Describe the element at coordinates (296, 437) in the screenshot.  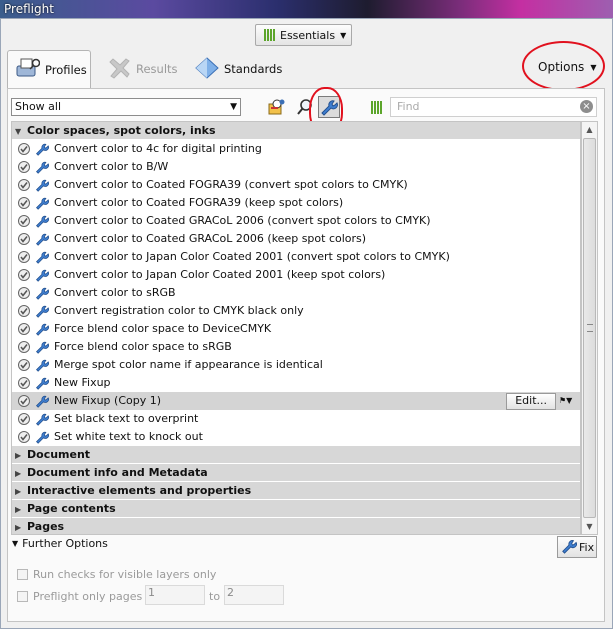
I see `fixup-row: Set white text to knock out` at that location.